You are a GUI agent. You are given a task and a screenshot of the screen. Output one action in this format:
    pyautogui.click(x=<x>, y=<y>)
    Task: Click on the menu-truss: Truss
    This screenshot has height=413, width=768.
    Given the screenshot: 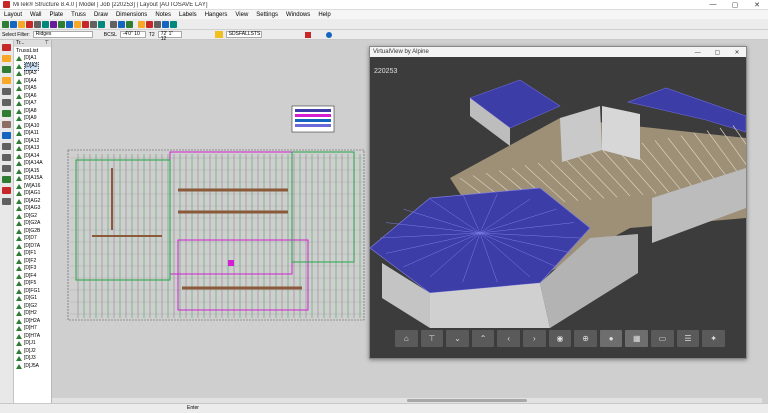 What is the action you would take?
    pyautogui.click(x=78, y=15)
    